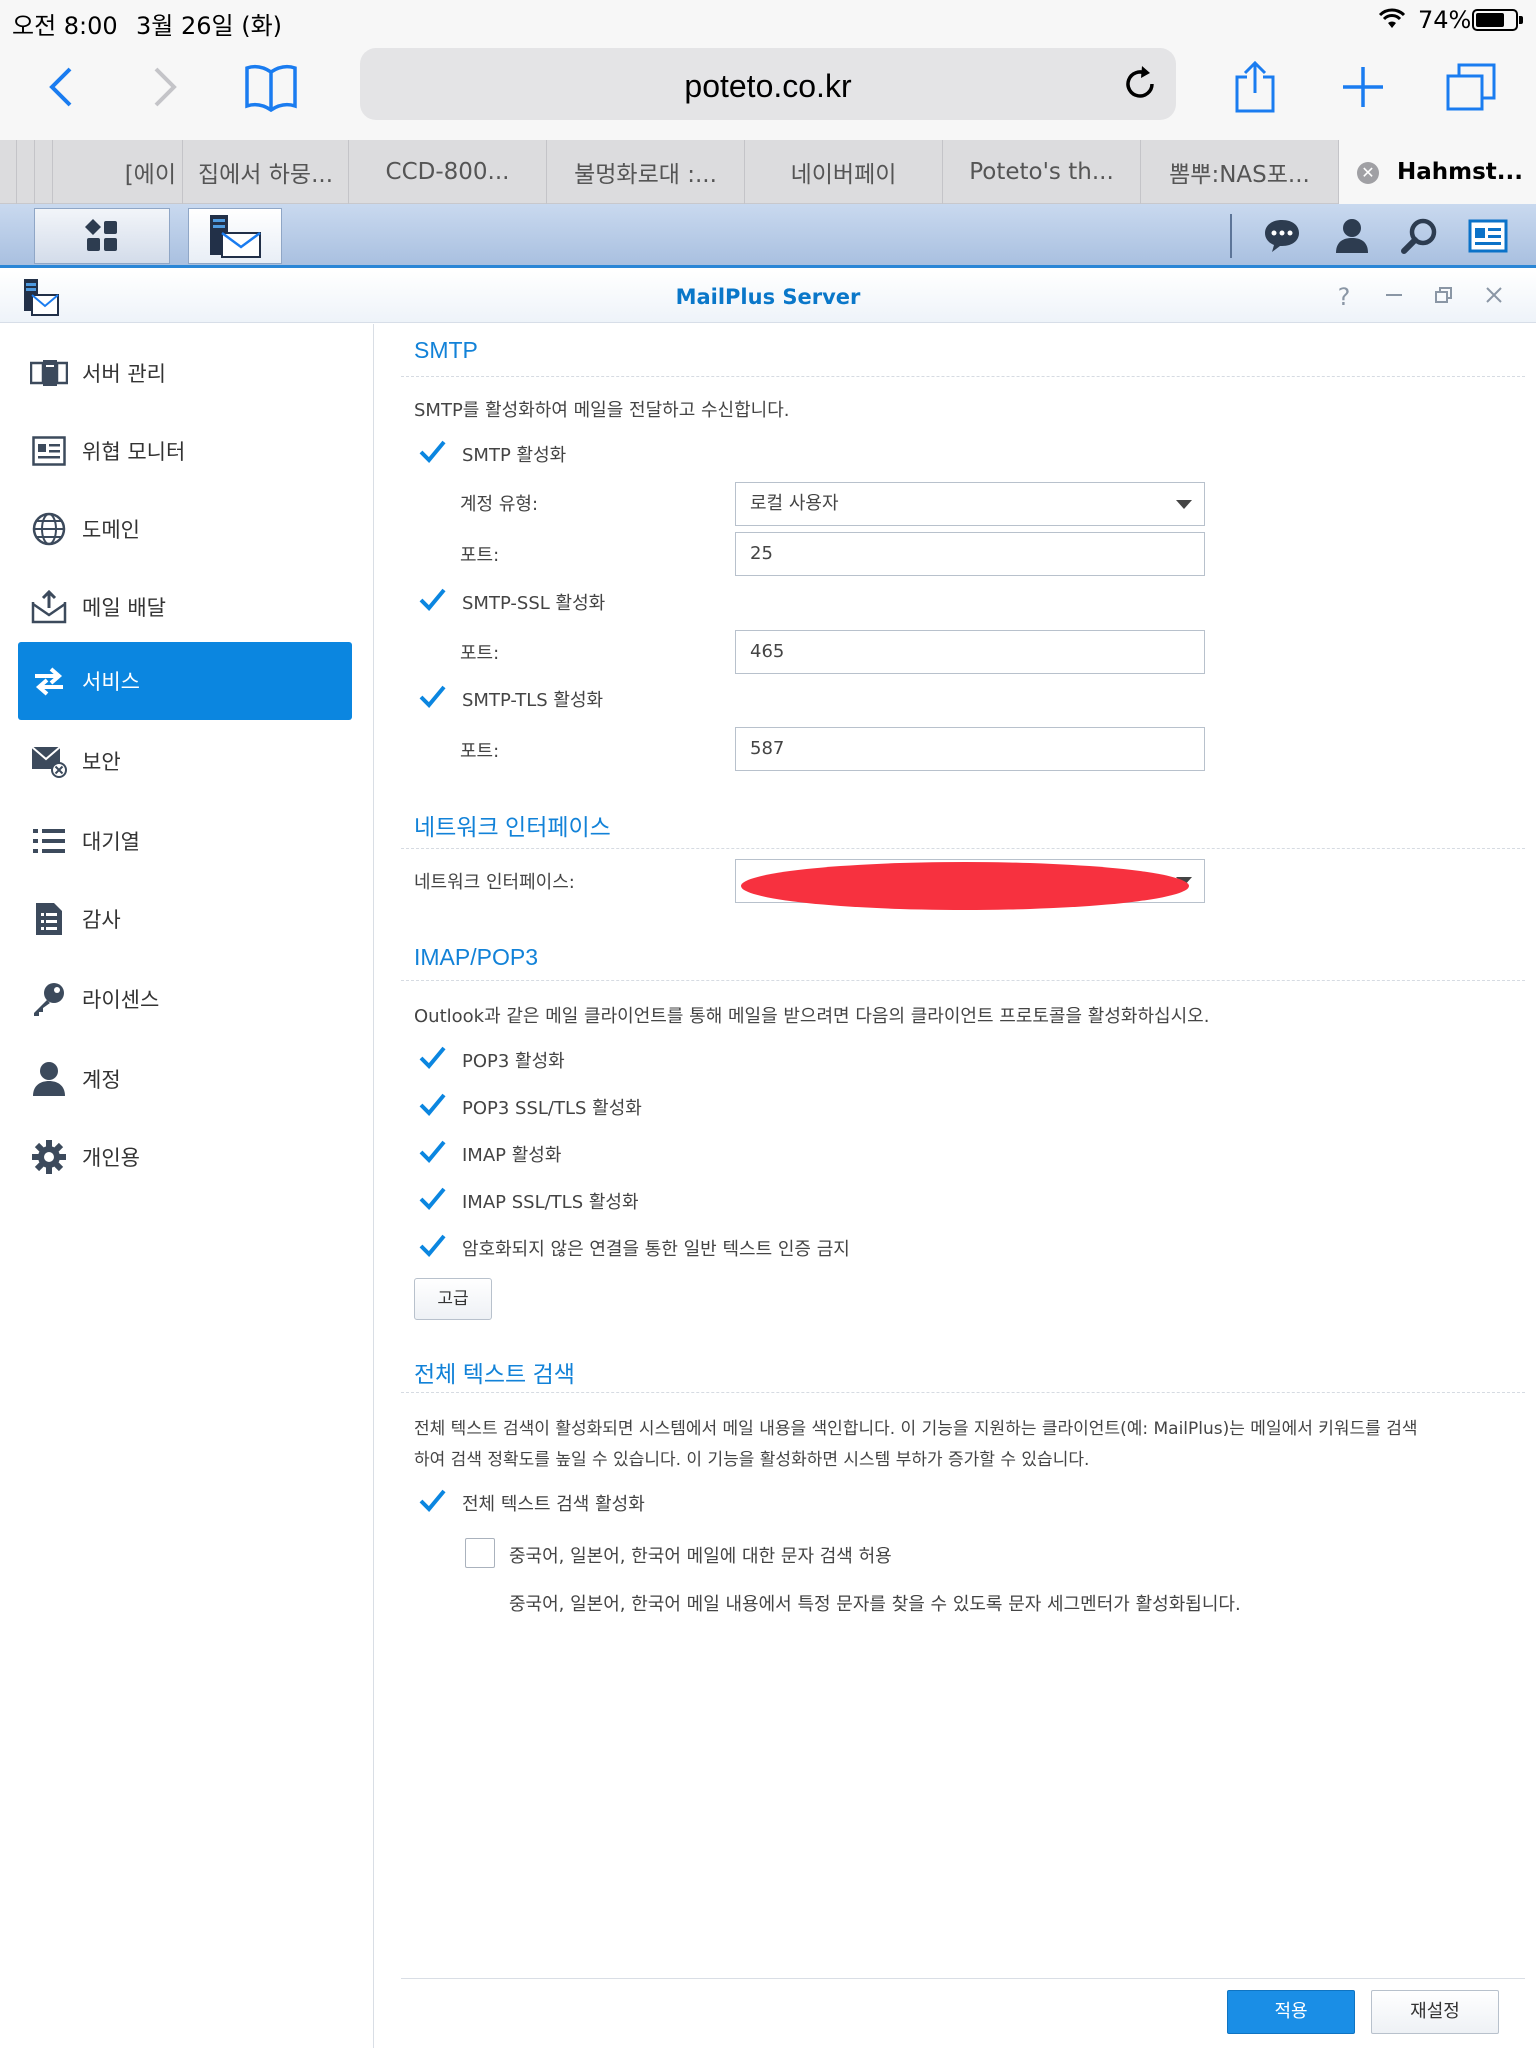  I want to click on address-bar: poteto.co.kr, so click(768, 84).